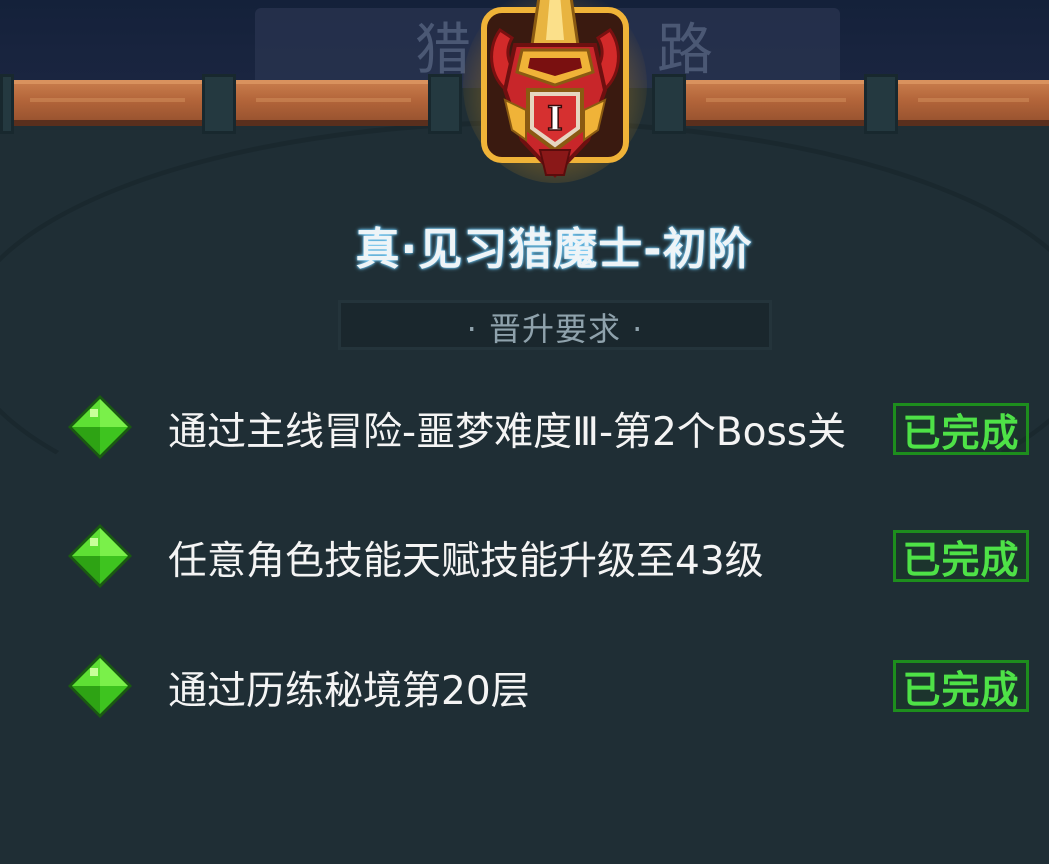 This screenshot has height=864, width=1049. Describe the element at coordinates (555, 329) in the screenshot. I see `requirements-label: · 晋升要求 ·` at that location.